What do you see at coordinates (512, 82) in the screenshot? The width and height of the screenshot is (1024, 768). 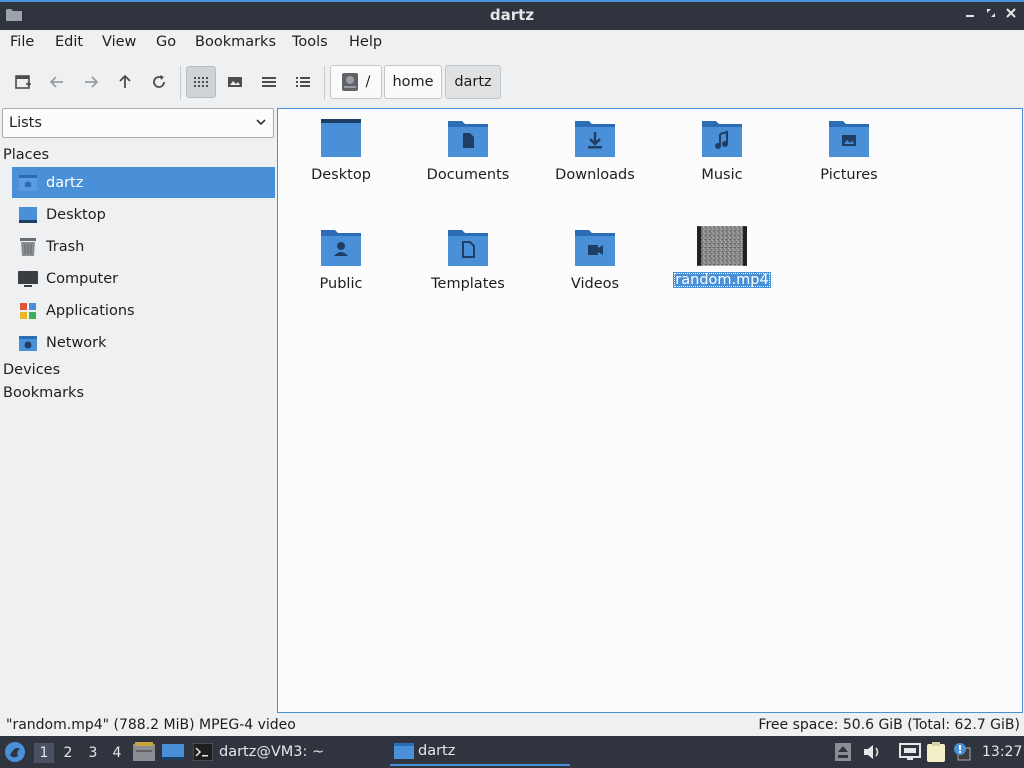 I see `toolbar: / home dartz` at bounding box center [512, 82].